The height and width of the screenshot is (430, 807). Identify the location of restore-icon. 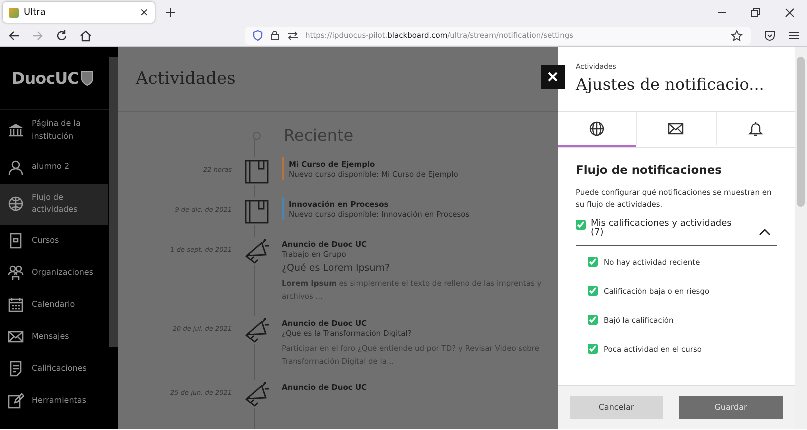
(756, 13).